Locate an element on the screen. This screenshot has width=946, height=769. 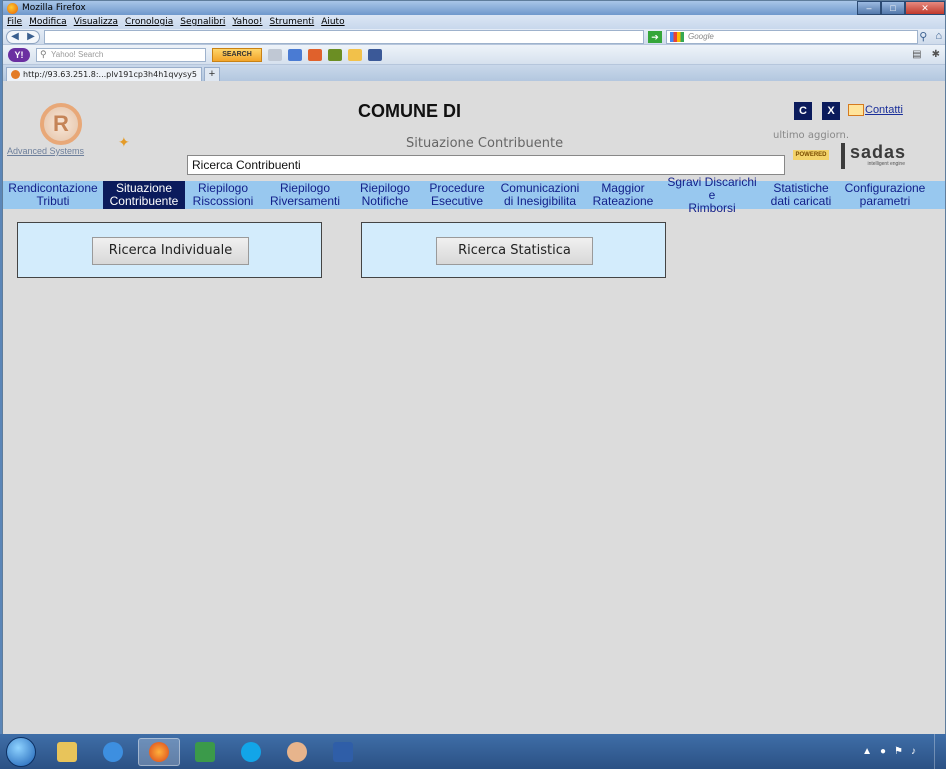
skype-icon is located at coordinates (251, 751).